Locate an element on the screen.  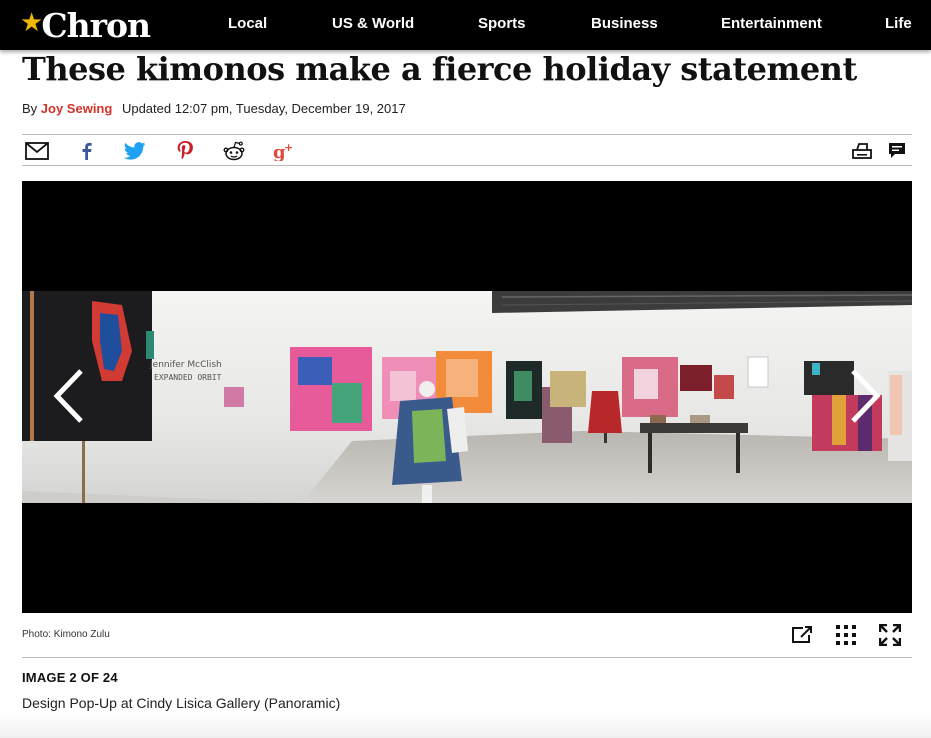
nav-life: Life is located at coordinates (898, 24).